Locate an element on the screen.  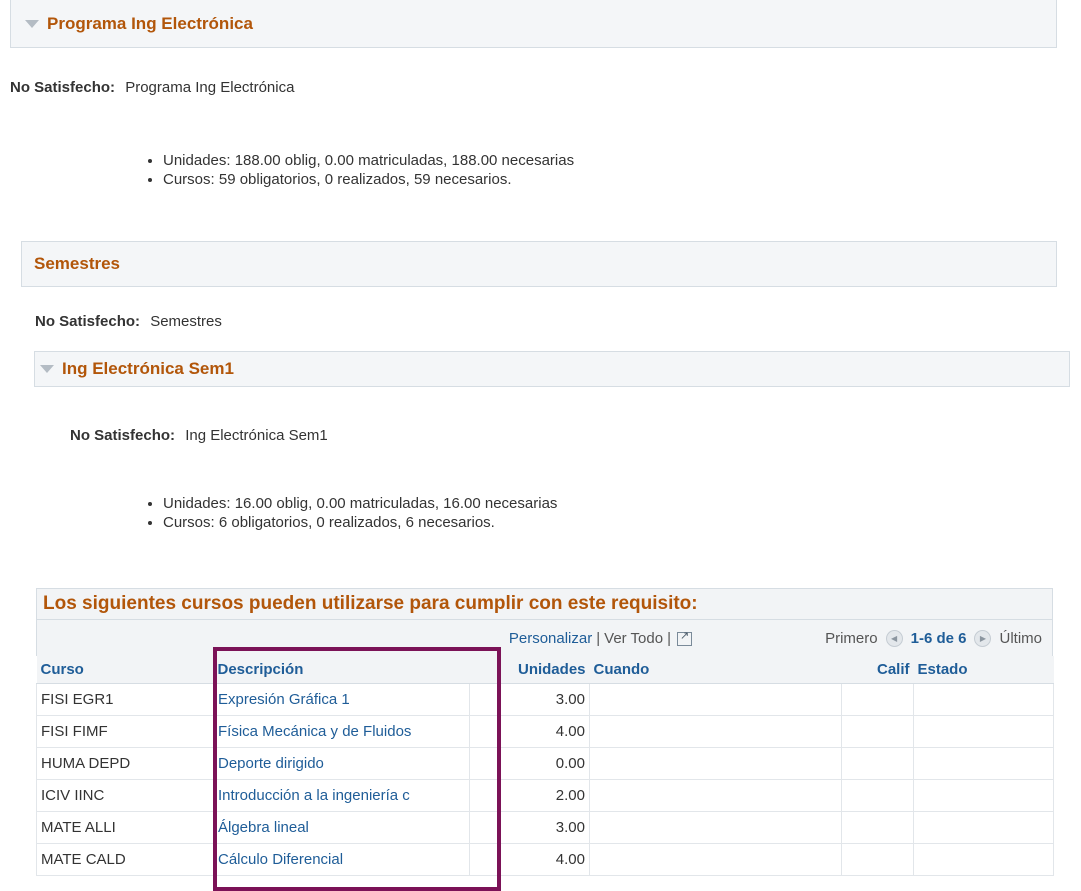
course-description-link: Álgebra lineal is located at coordinates (341, 827).